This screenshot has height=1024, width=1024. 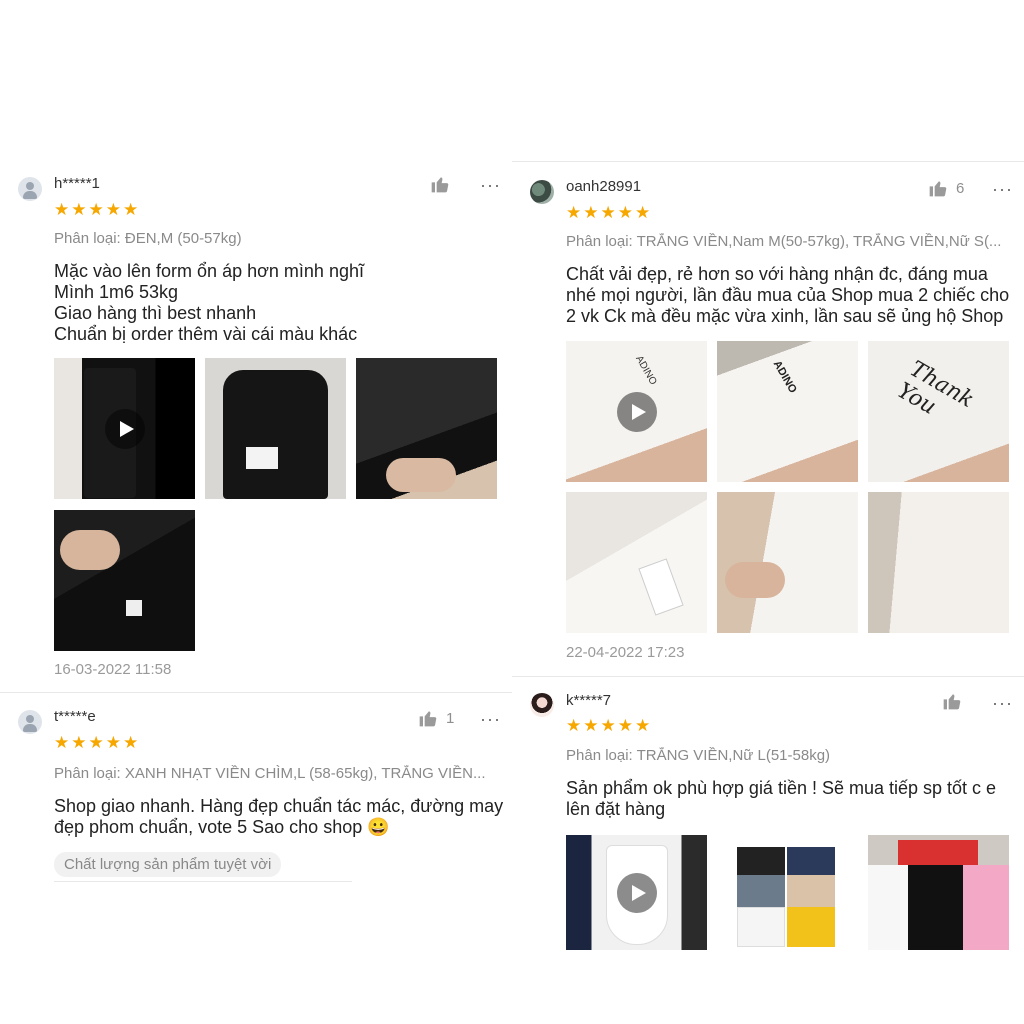 What do you see at coordinates (787, 411) in the screenshot?
I see `review-photo: ADINO` at bounding box center [787, 411].